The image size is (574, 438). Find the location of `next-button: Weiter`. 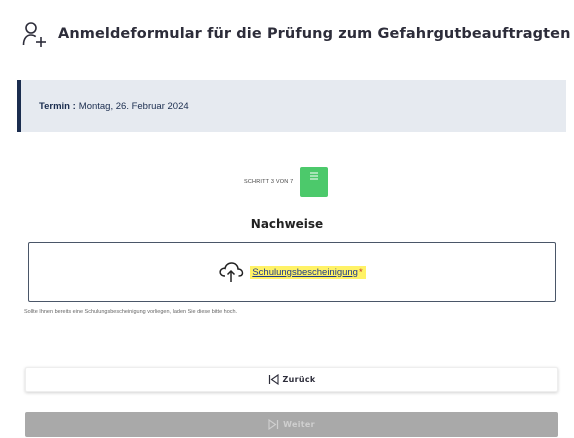

next-button: Weiter is located at coordinates (291, 424).